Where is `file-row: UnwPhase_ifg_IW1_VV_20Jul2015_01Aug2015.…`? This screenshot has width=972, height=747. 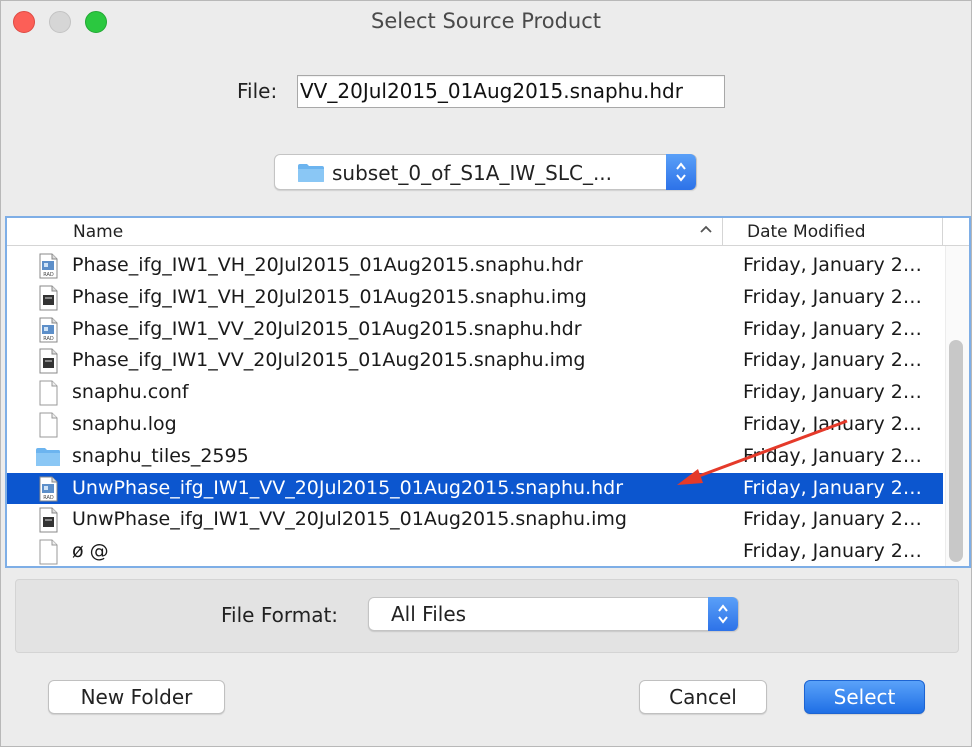
file-row: UnwPhase_ifg_IW1_VV_20Jul2015_01Aug2015.… is located at coordinates (475, 520).